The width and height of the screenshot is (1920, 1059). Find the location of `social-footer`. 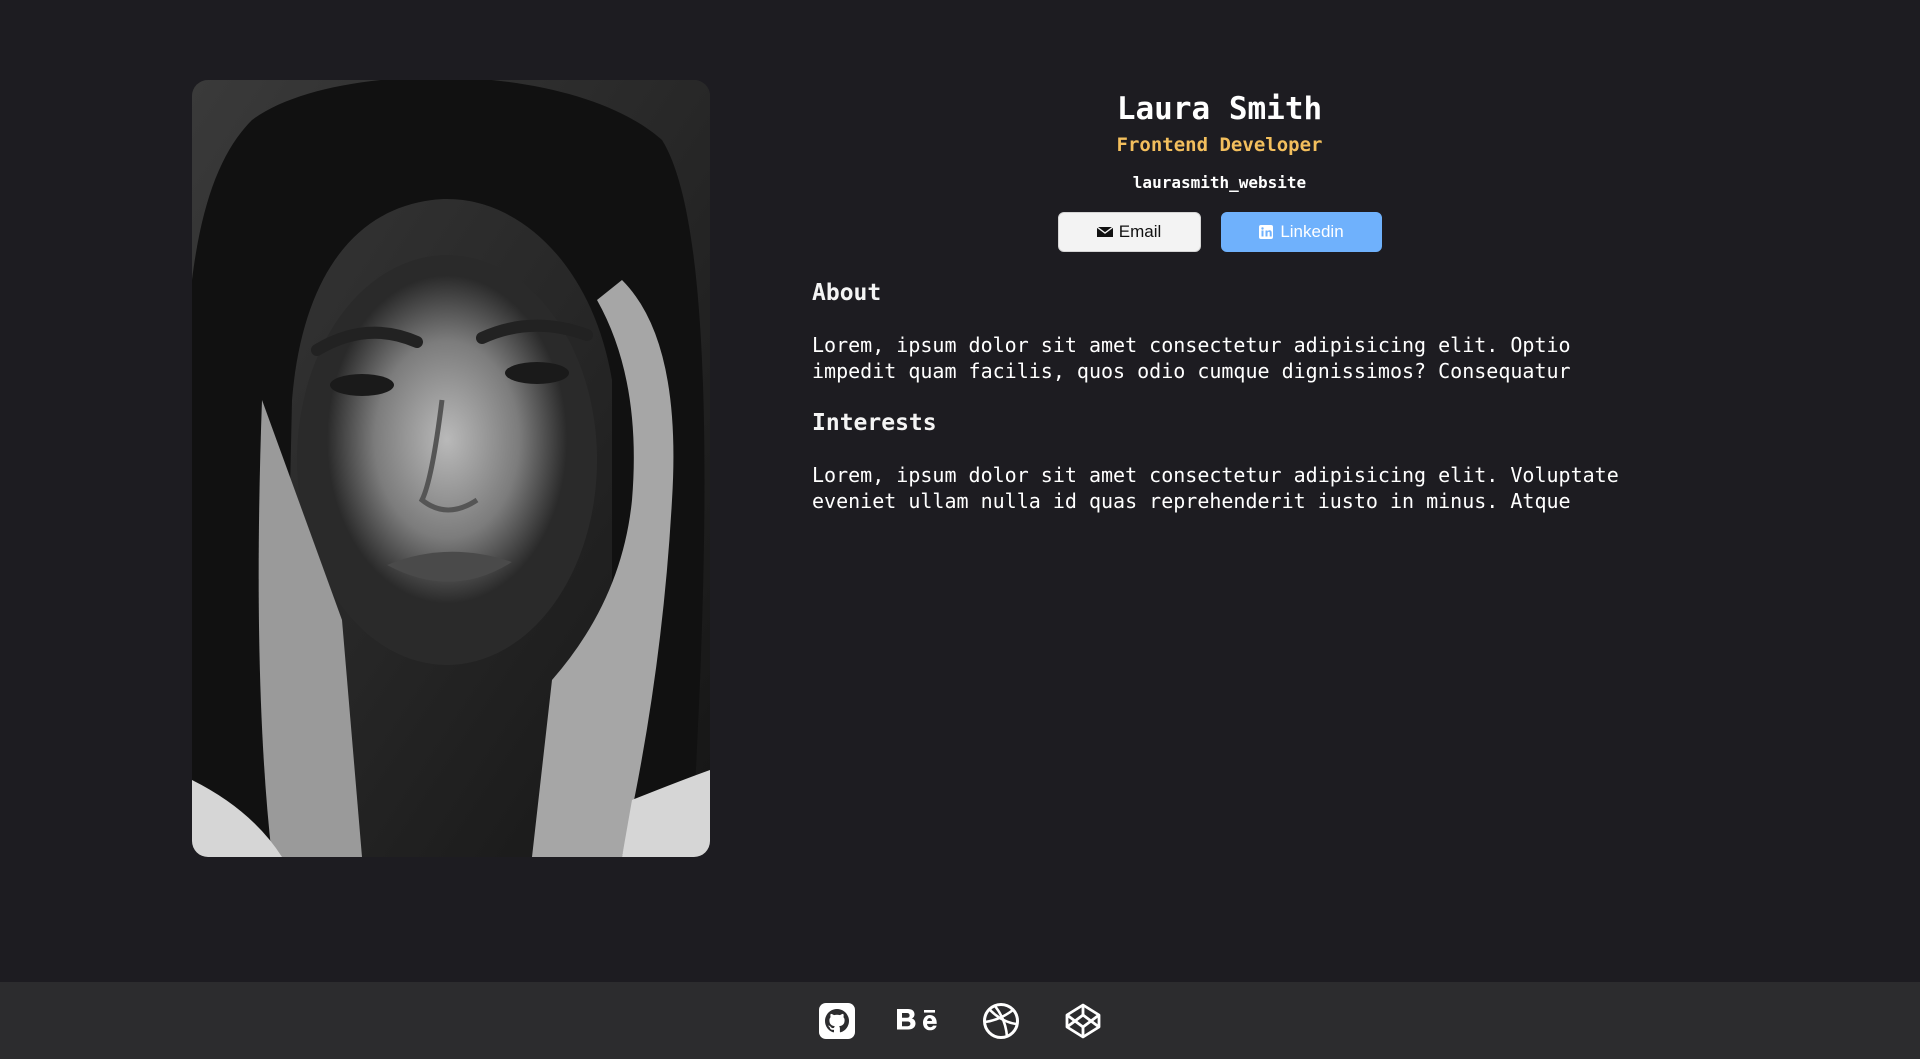

social-footer is located at coordinates (960, 1020).